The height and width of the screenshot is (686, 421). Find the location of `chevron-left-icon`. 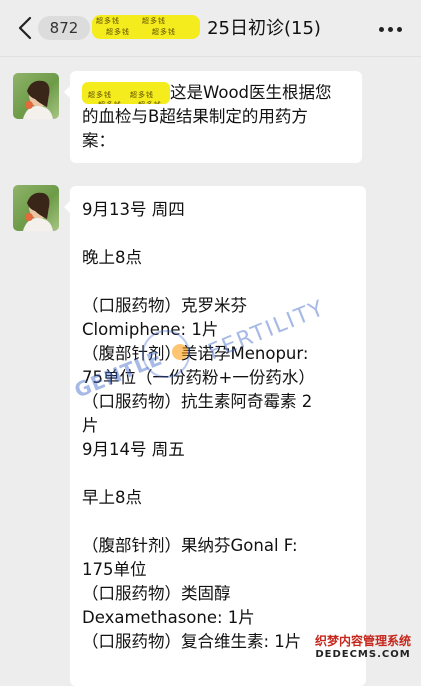

chevron-left-icon is located at coordinates (25, 28).